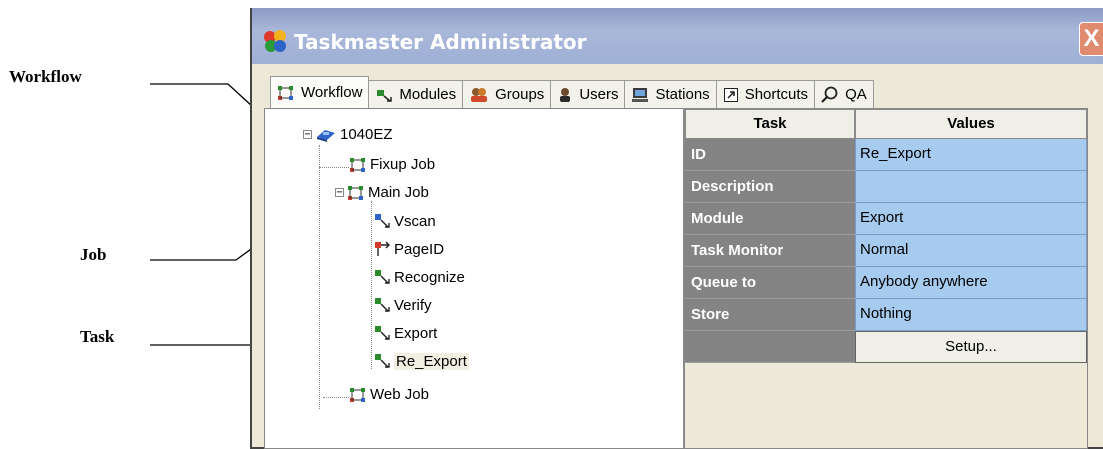 This screenshot has width=1103, height=449. What do you see at coordinates (382, 221) in the screenshot?
I see `vscan-task-icon` at bounding box center [382, 221].